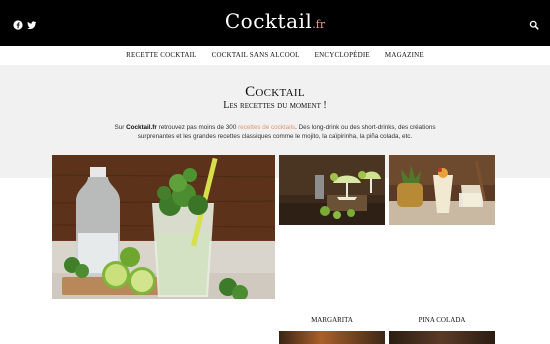 Image resolution: width=550 pixels, height=344 pixels. Describe the element at coordinates (275, 105) in the screenshot. I see `page-subtitle: Les recettes du moment !` at that location.